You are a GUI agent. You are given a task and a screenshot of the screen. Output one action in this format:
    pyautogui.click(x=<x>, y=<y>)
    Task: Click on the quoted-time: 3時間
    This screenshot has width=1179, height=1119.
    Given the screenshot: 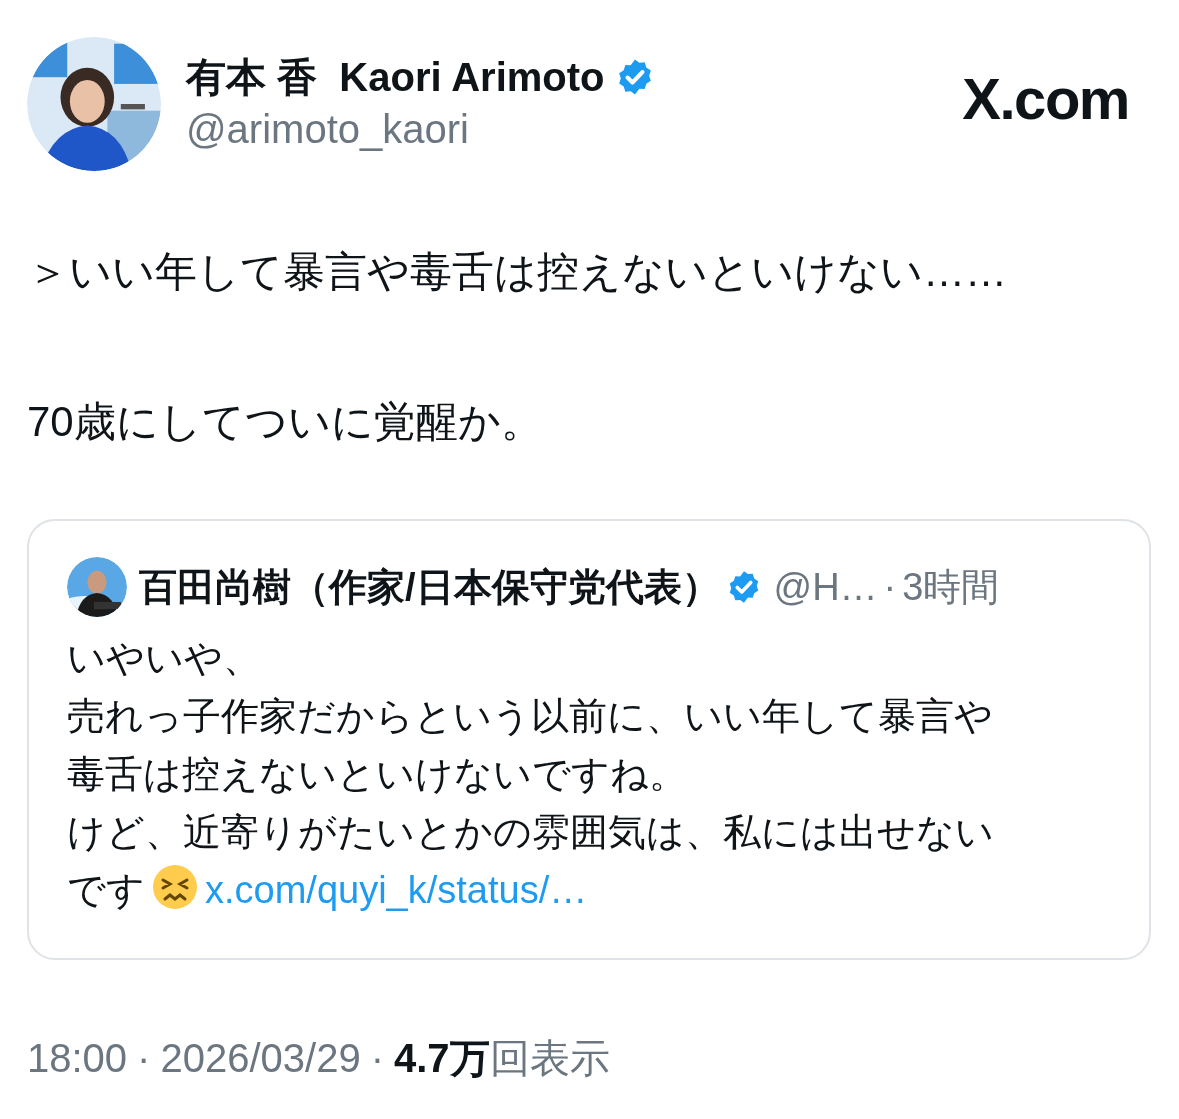 What is the action you would take?
    pyautogui.click(x=951, y=587)
    